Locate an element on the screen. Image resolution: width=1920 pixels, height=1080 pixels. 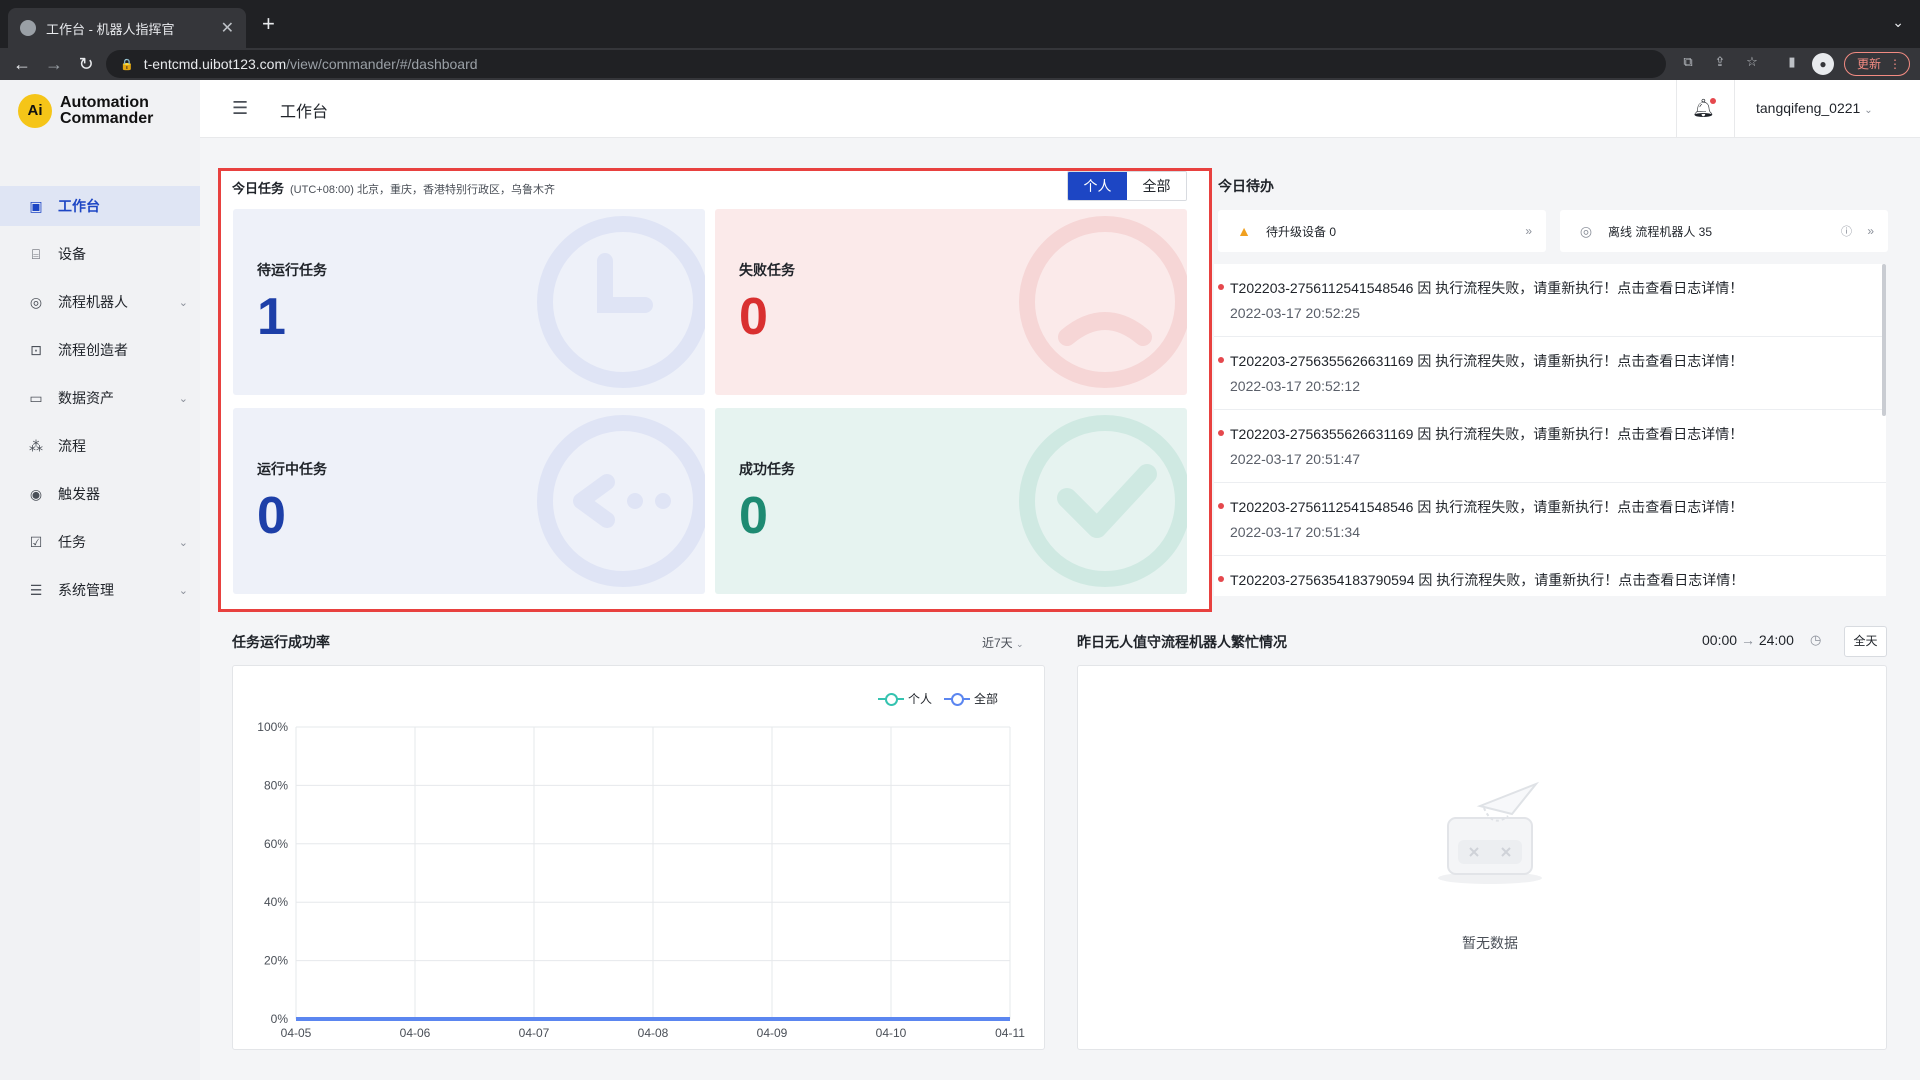
legend-personal: 个人 is located at coordinates (905, 698).